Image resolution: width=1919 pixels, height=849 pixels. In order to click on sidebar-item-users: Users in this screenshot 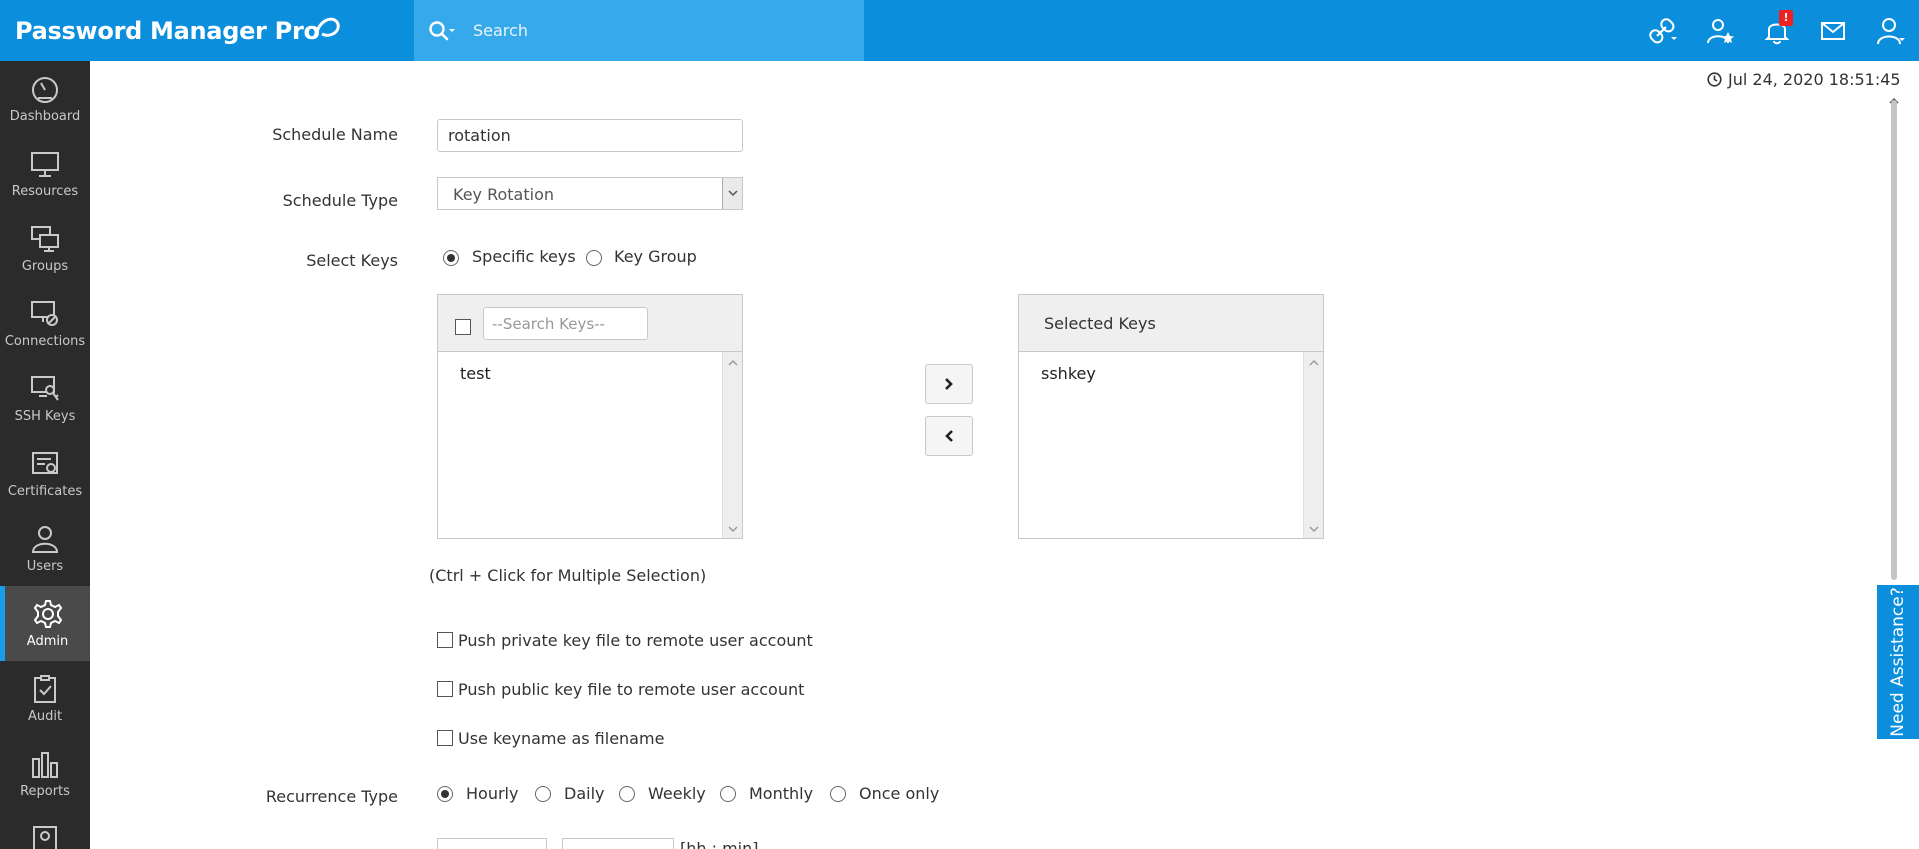, I will do `click(45, 548)`.